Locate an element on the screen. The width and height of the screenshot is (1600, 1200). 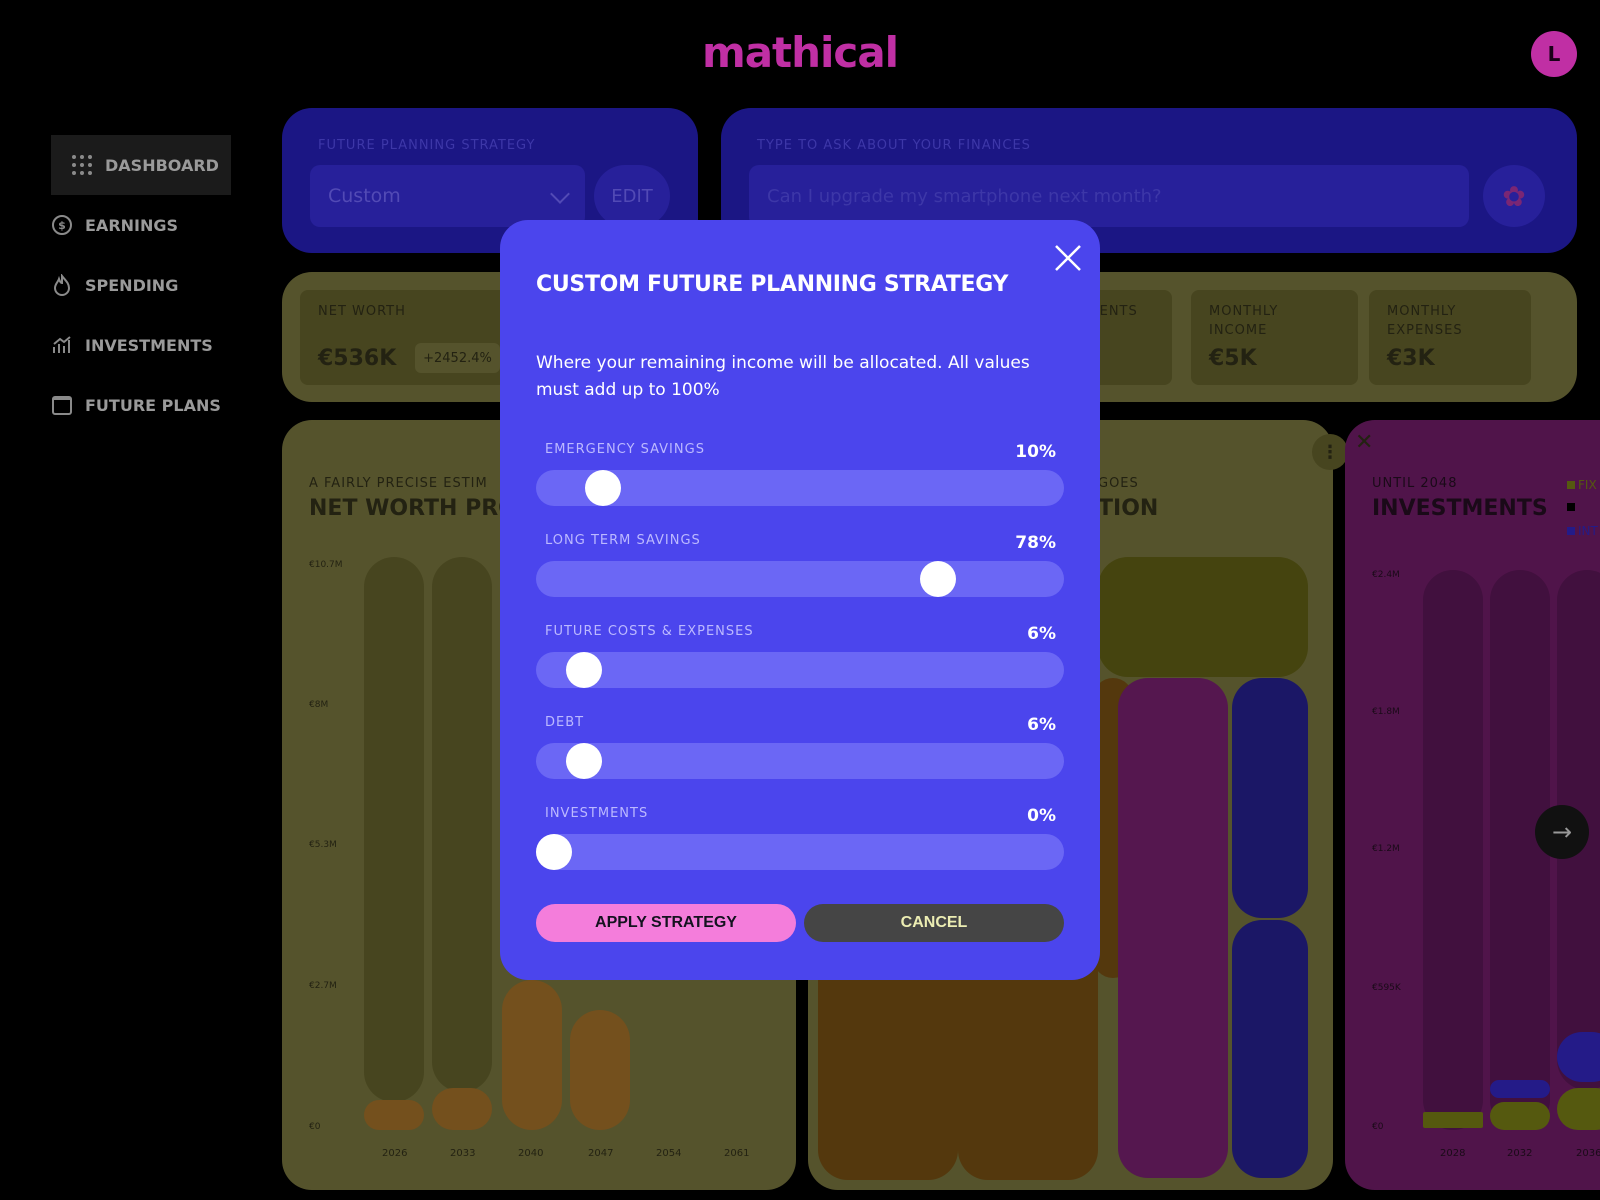
next-arrow-button: → is located at coordinates (1562, 832).